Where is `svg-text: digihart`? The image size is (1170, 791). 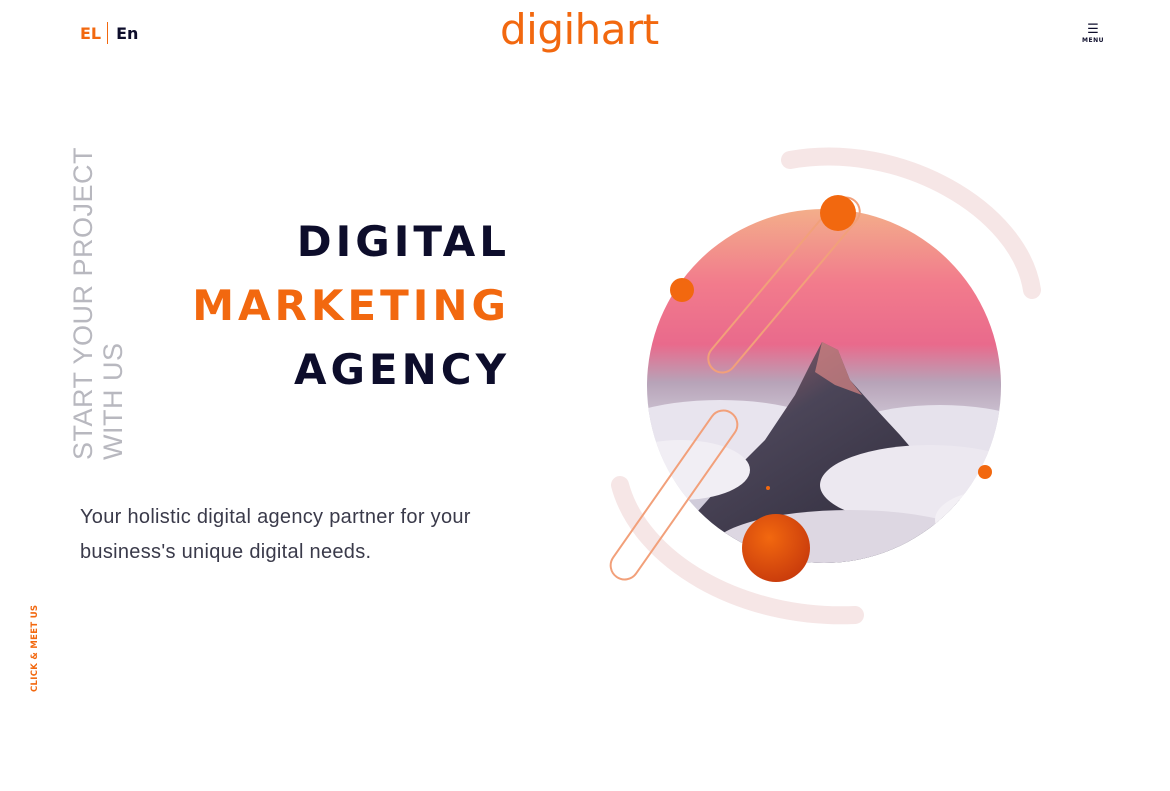 svg-text: digihart is located at coordinates (579, 30).